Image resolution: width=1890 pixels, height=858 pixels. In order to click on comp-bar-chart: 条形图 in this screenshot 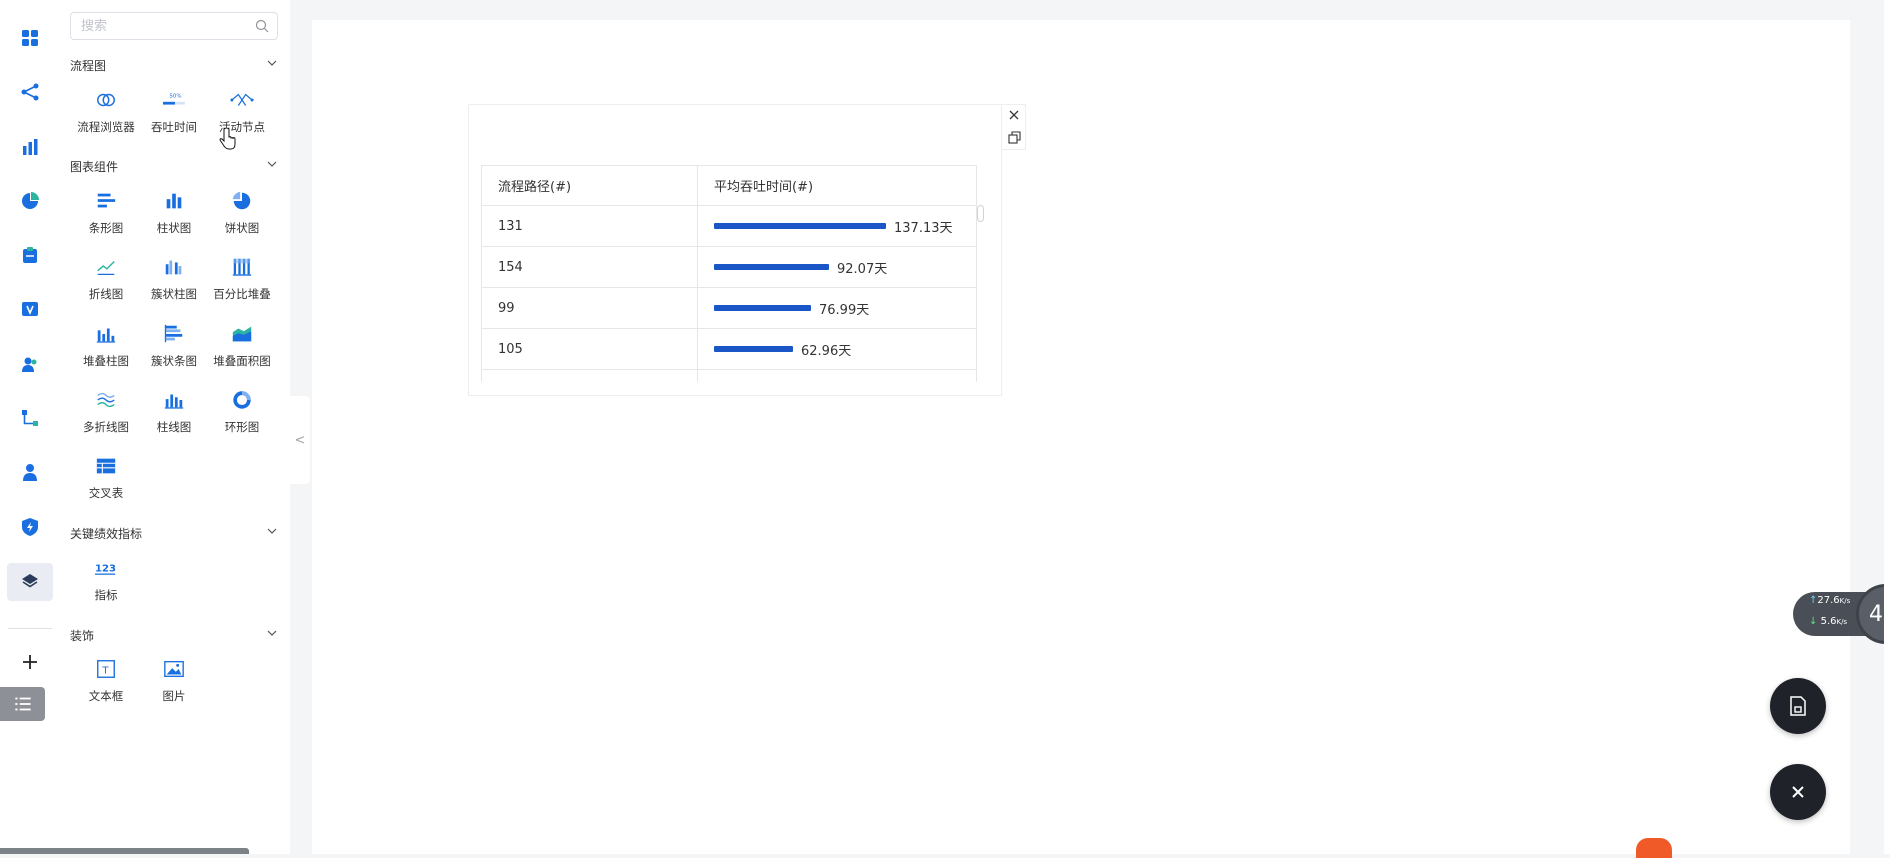, I will do `click(106, 214)`.